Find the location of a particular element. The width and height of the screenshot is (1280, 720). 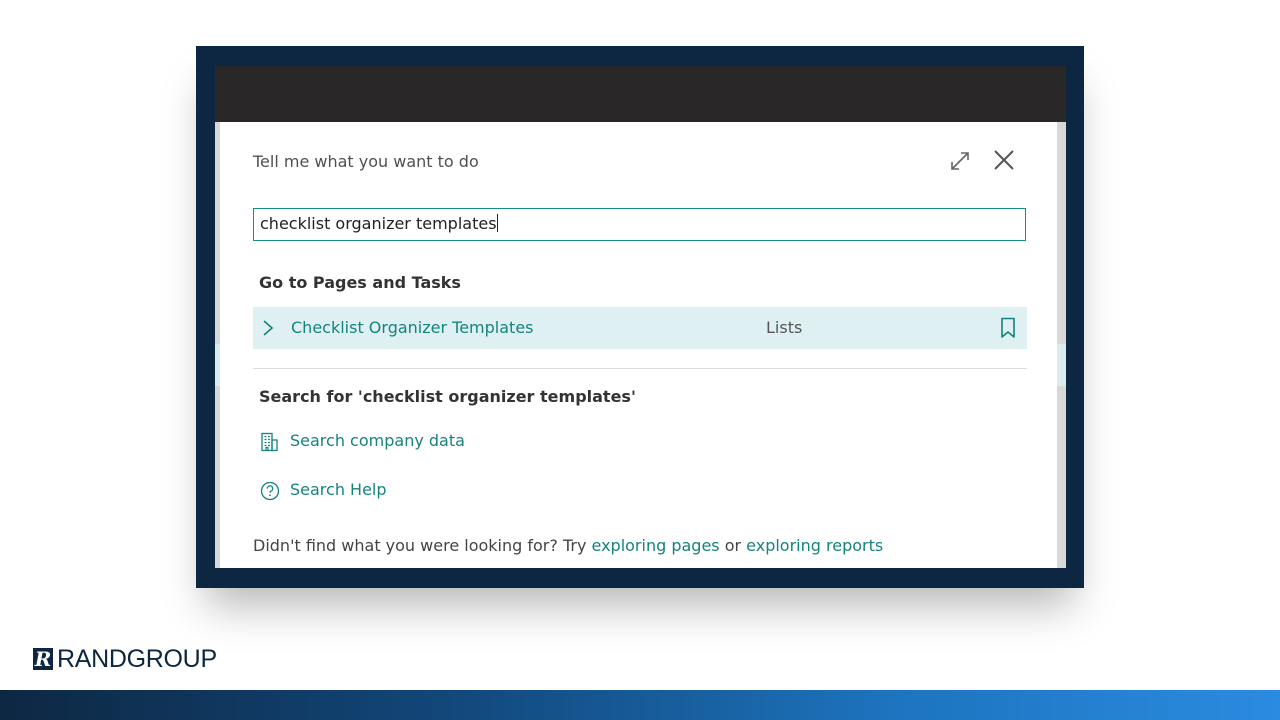

help-circle-icon is located at coordinates (270, 491).